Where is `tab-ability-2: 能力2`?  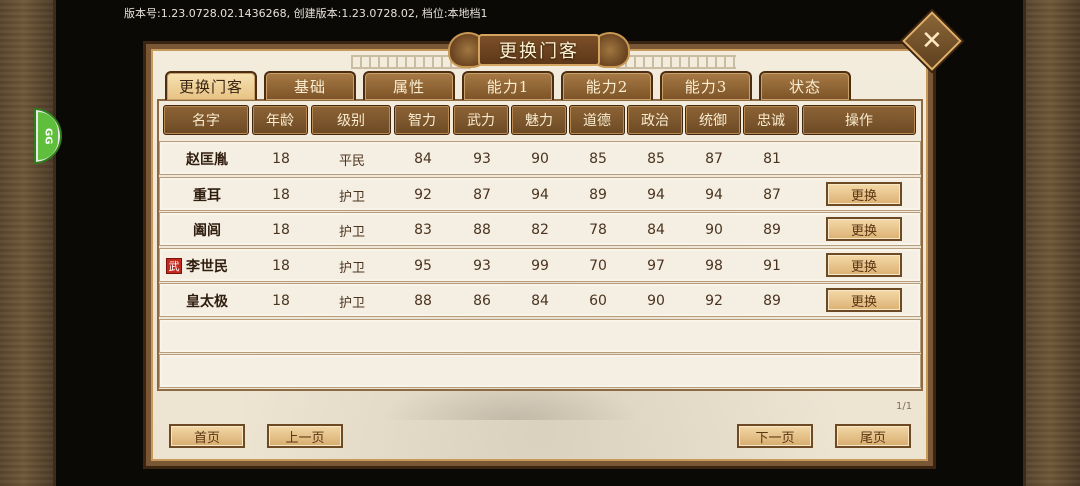 tab-ability-2: 能力2 is located at coordinates (607, 85).